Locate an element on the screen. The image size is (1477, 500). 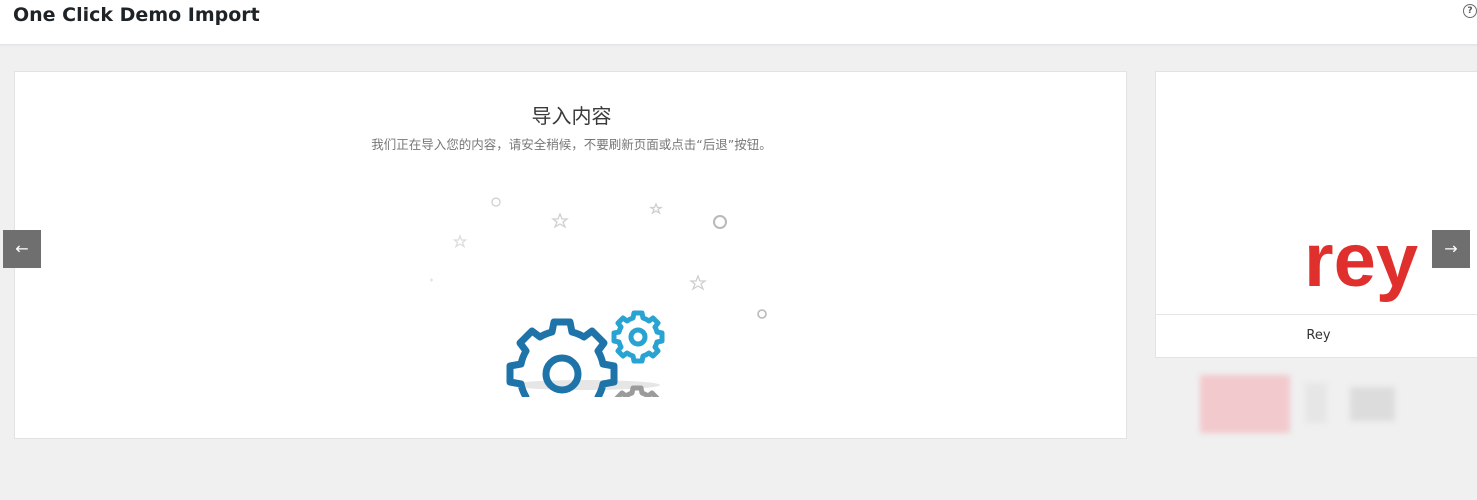
import-subheading: 我们正在导入您的内容，请安全稍候，不要刷新页面或点击“后退”按钮。 is located at coordinates (571, 144).